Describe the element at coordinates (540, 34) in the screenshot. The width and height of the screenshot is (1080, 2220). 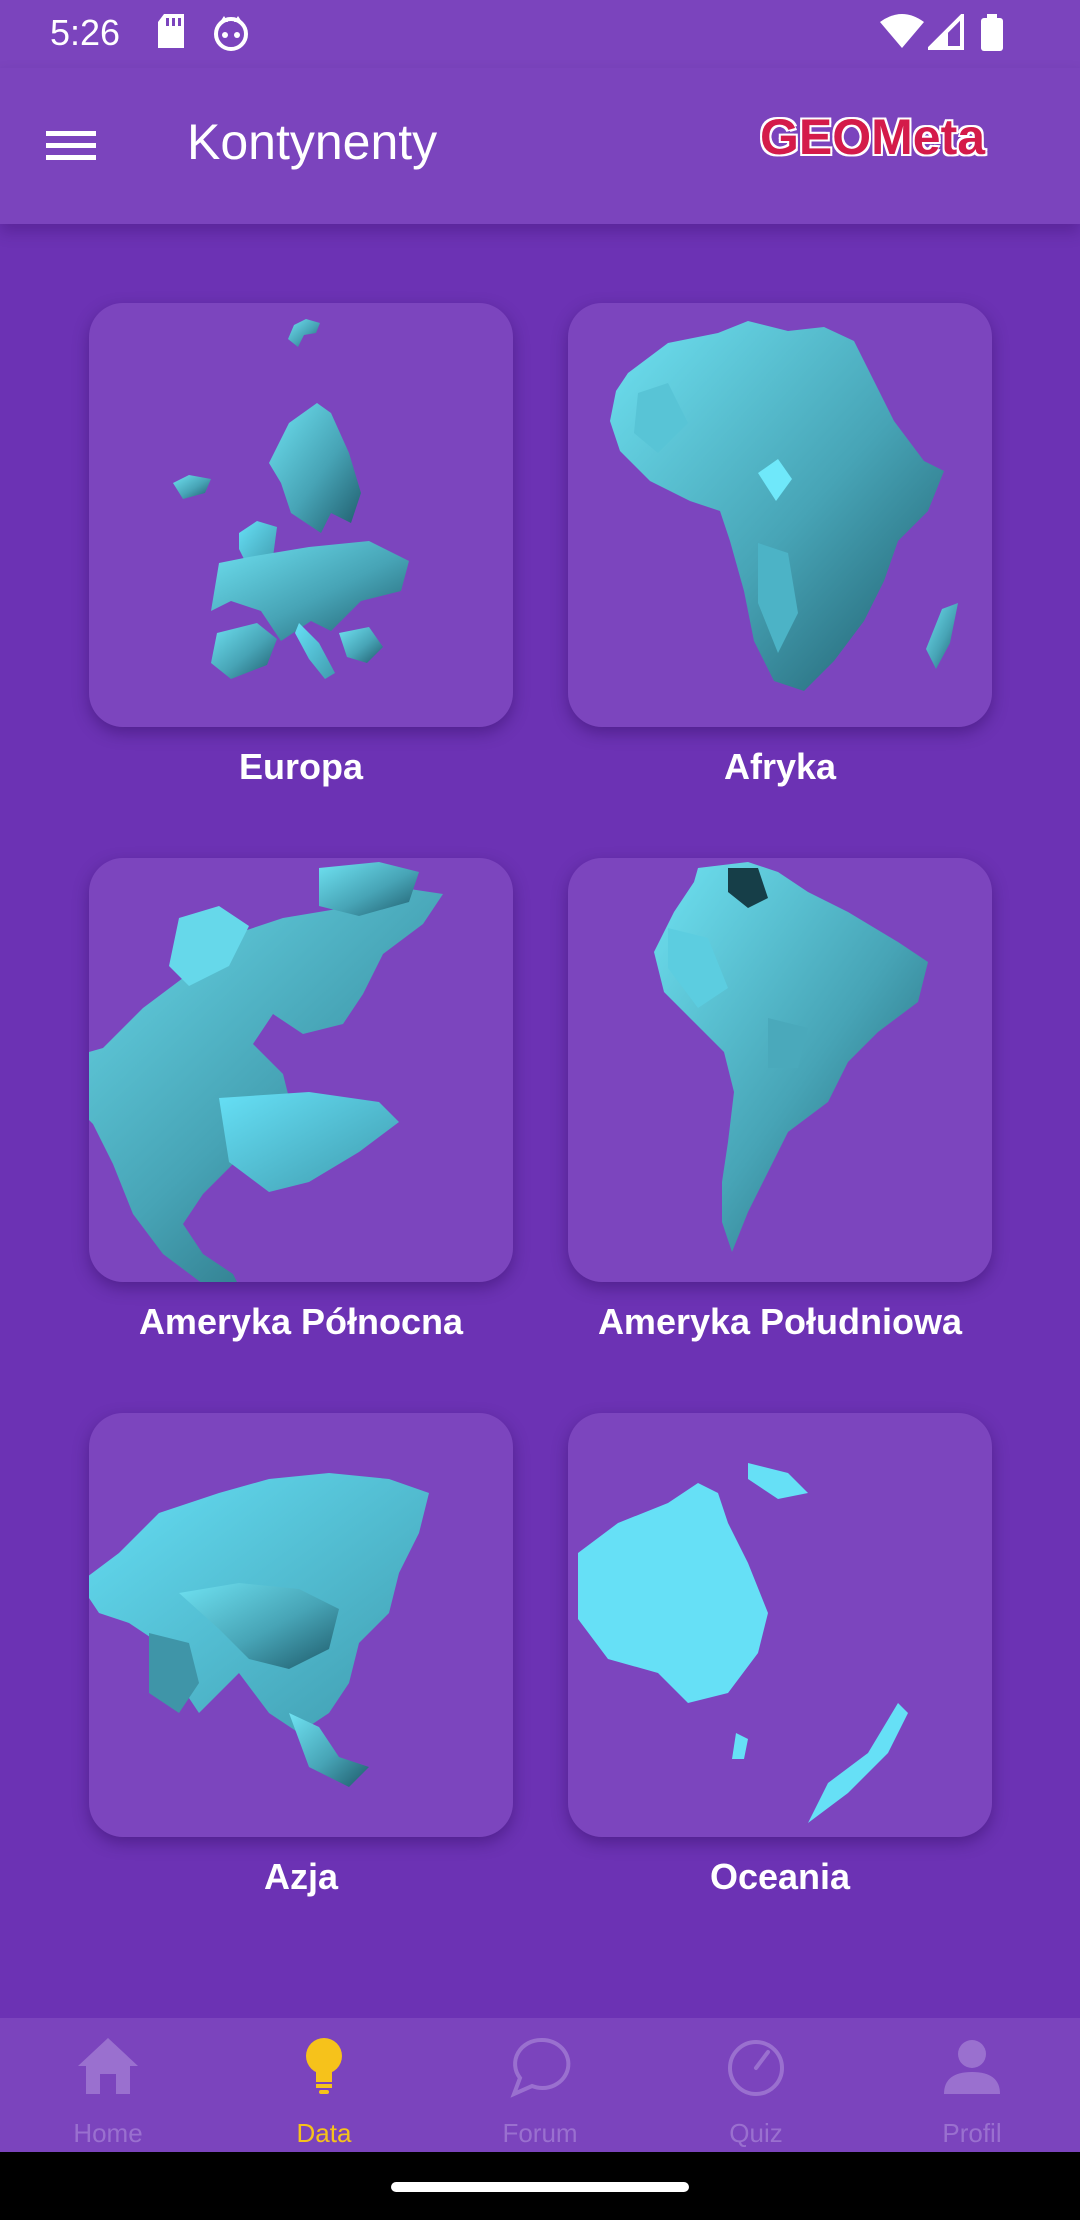
I see `status-bar: 5:26` at that location.